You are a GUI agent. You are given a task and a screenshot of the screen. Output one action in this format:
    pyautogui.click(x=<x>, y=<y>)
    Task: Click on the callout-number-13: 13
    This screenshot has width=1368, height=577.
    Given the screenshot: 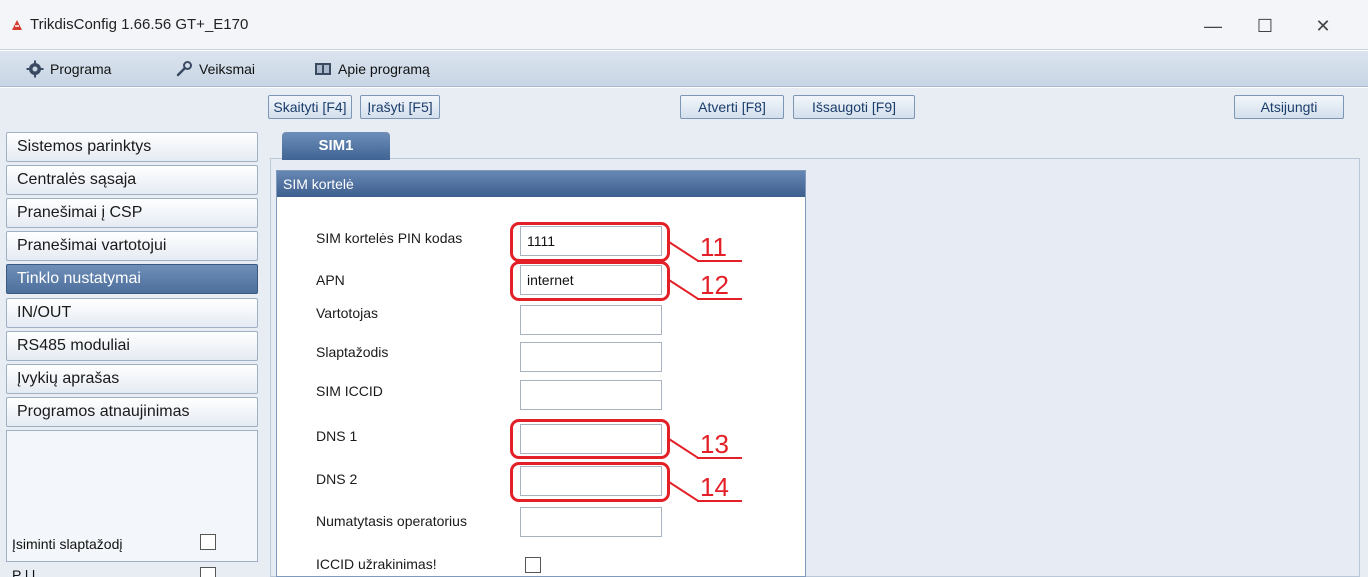 What is the action you would take?
    pyautogui.click(x=714, y=444)
    